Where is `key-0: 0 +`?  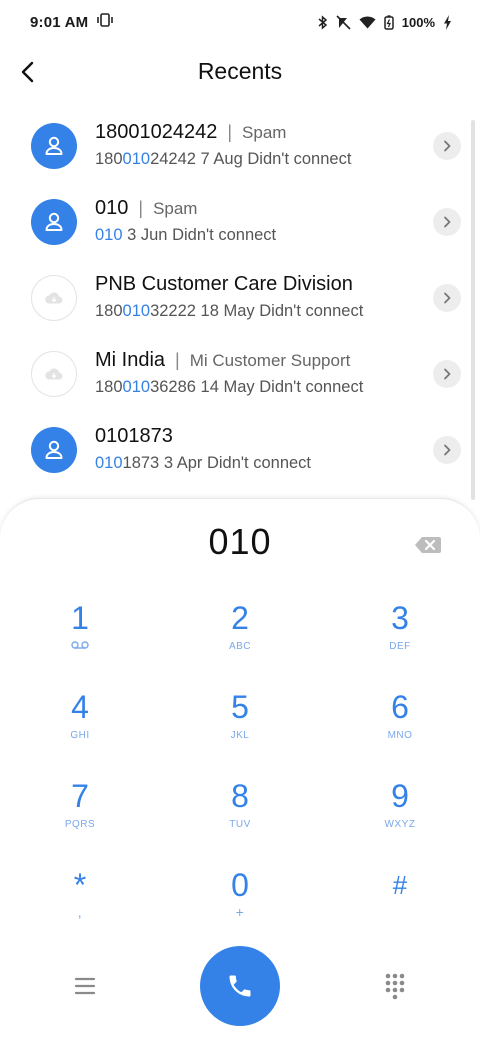
key-0: 0 + is located at coordinates (240, 906).